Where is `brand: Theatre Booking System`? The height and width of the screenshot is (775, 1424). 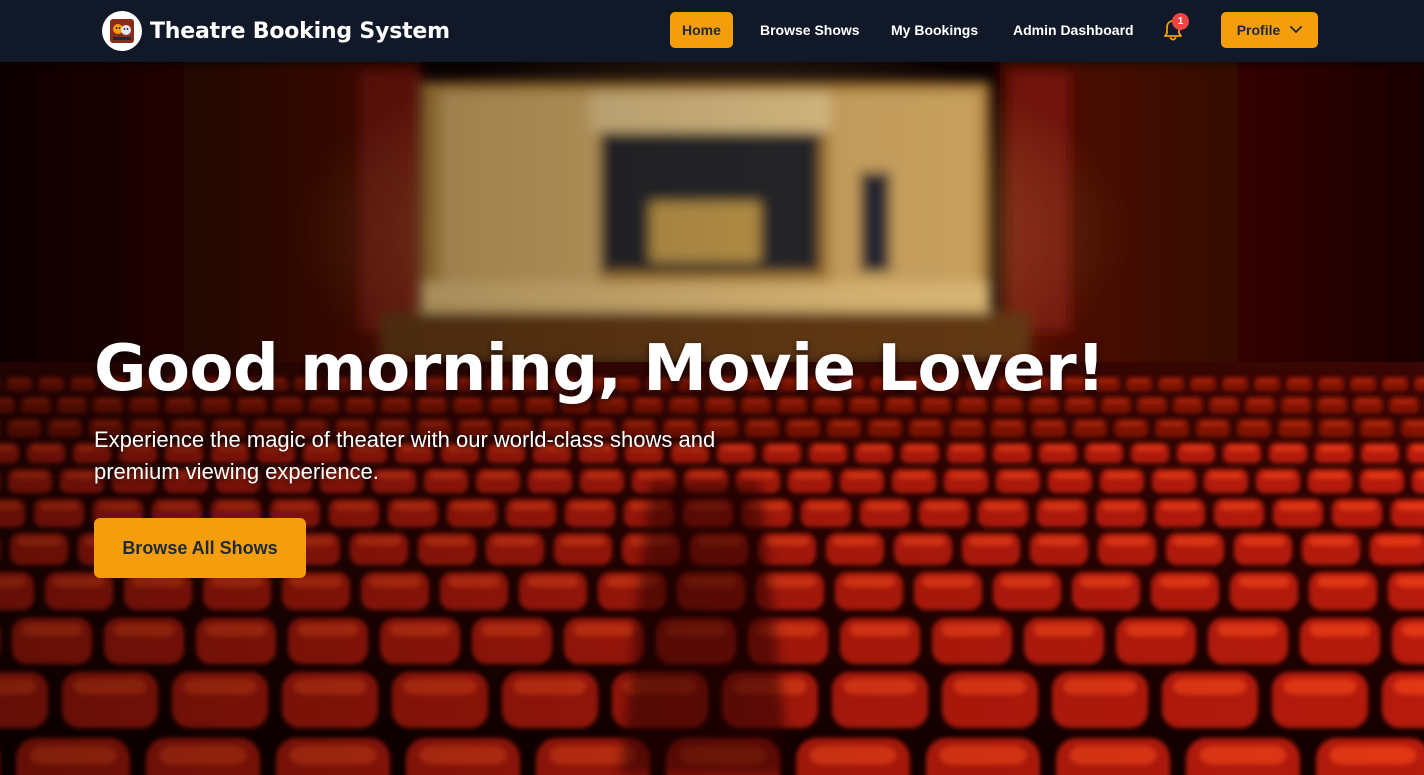
brand: Theatre Booking System is located at coordinates (276, 31).